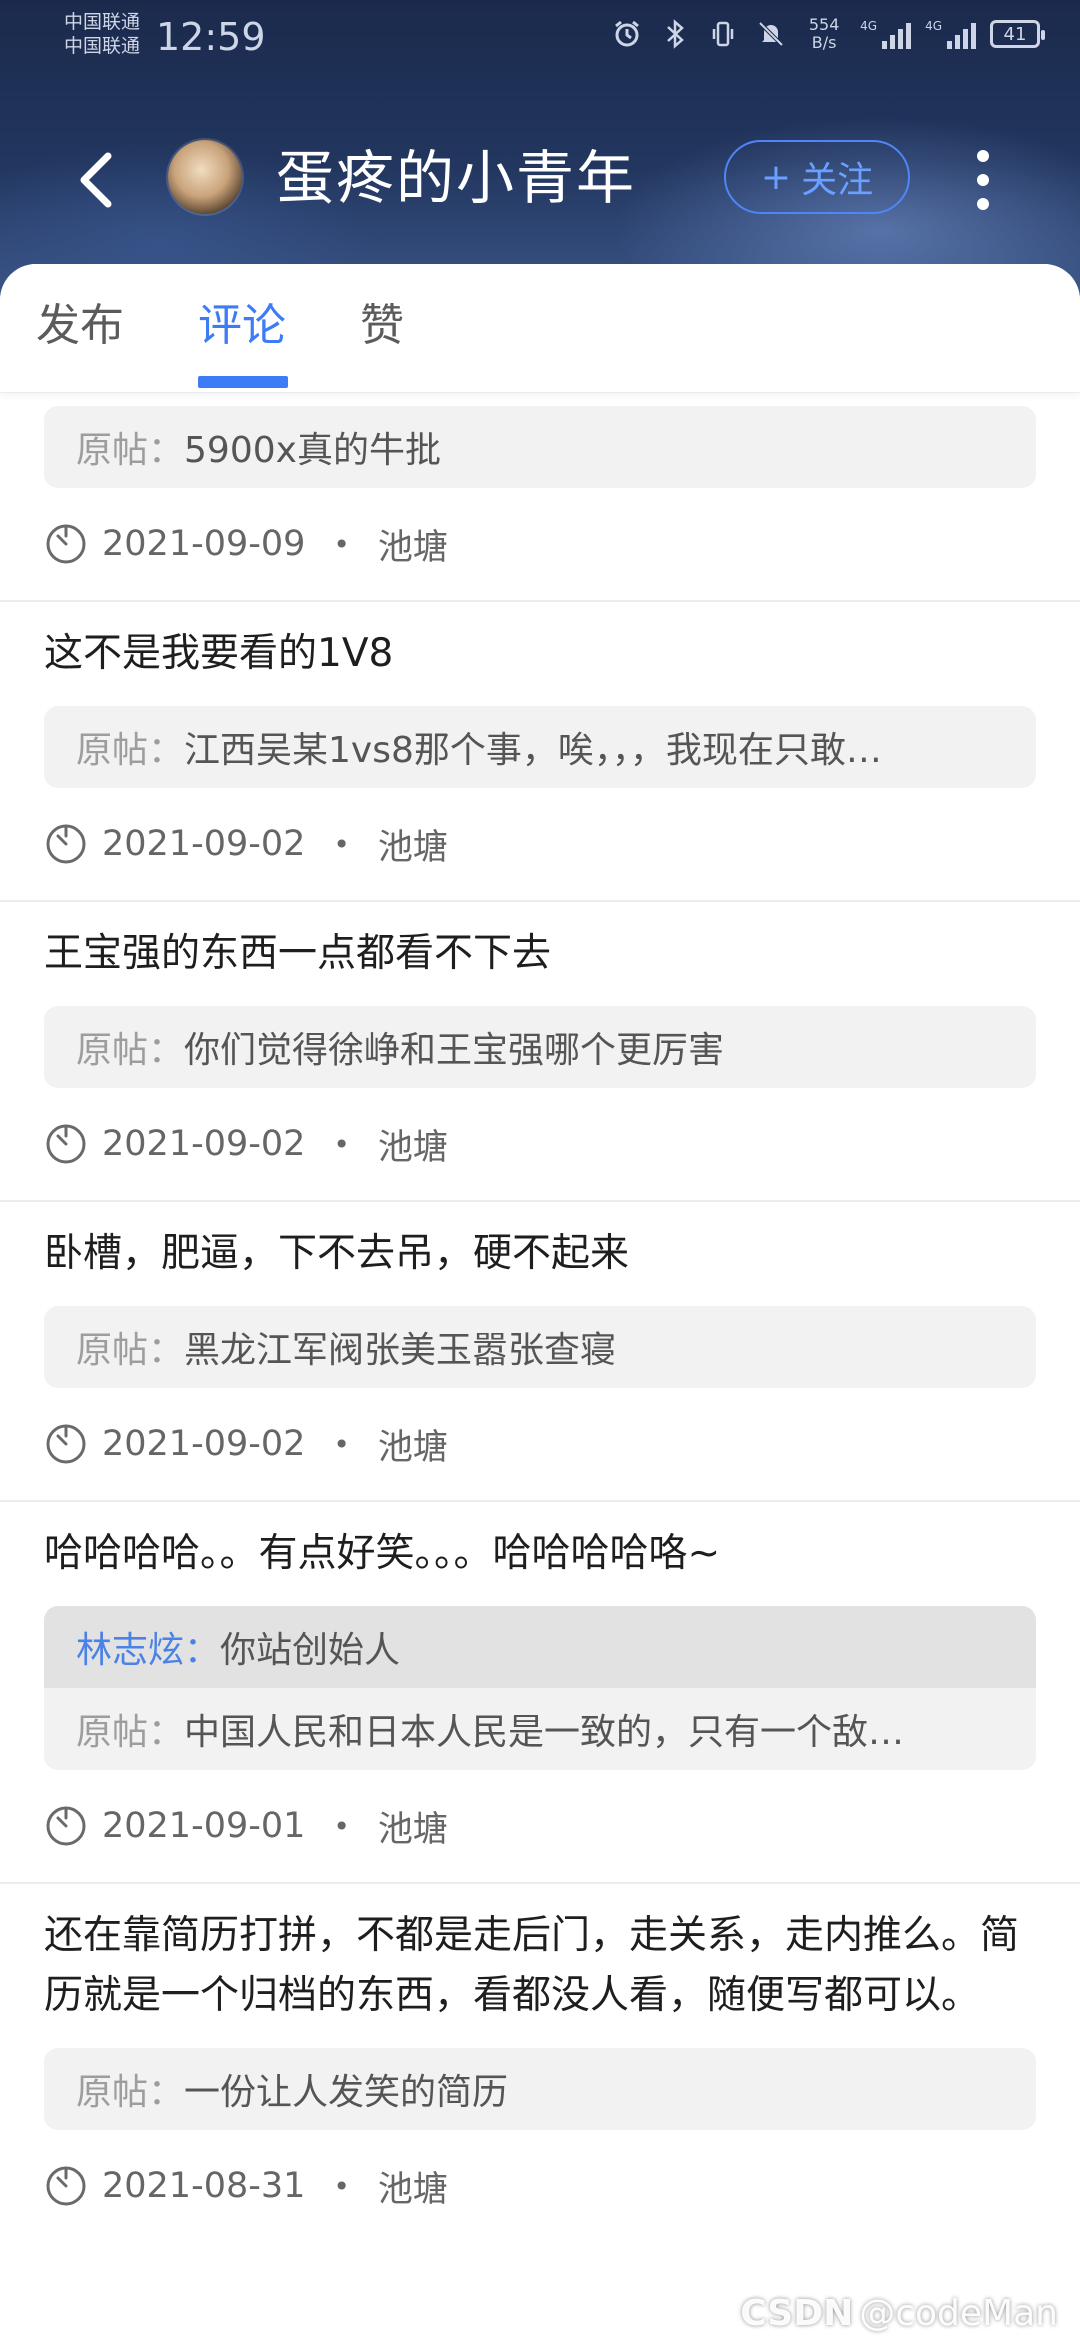  I want to click on tab-bar: 发布 评论 赞, so click(540, 328).